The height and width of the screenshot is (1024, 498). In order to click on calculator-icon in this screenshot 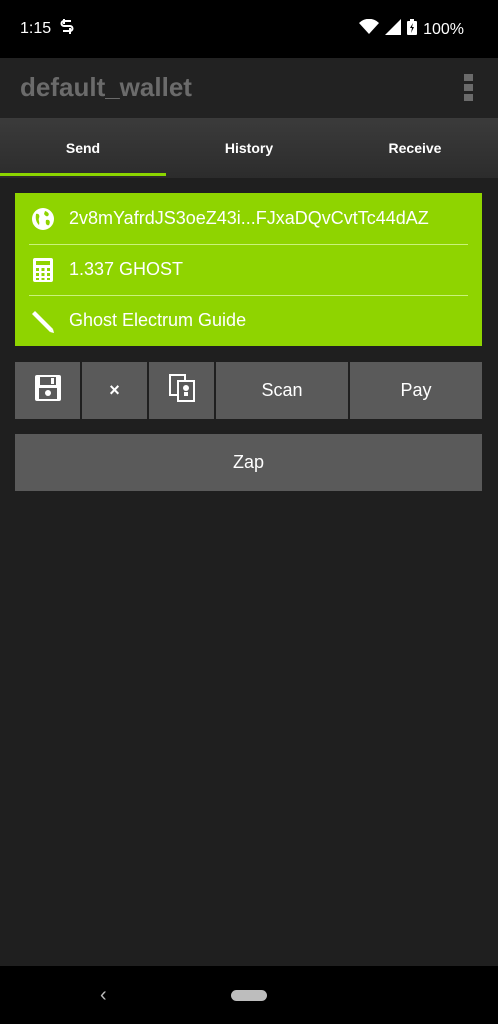, I will do `click(43, 269)`.